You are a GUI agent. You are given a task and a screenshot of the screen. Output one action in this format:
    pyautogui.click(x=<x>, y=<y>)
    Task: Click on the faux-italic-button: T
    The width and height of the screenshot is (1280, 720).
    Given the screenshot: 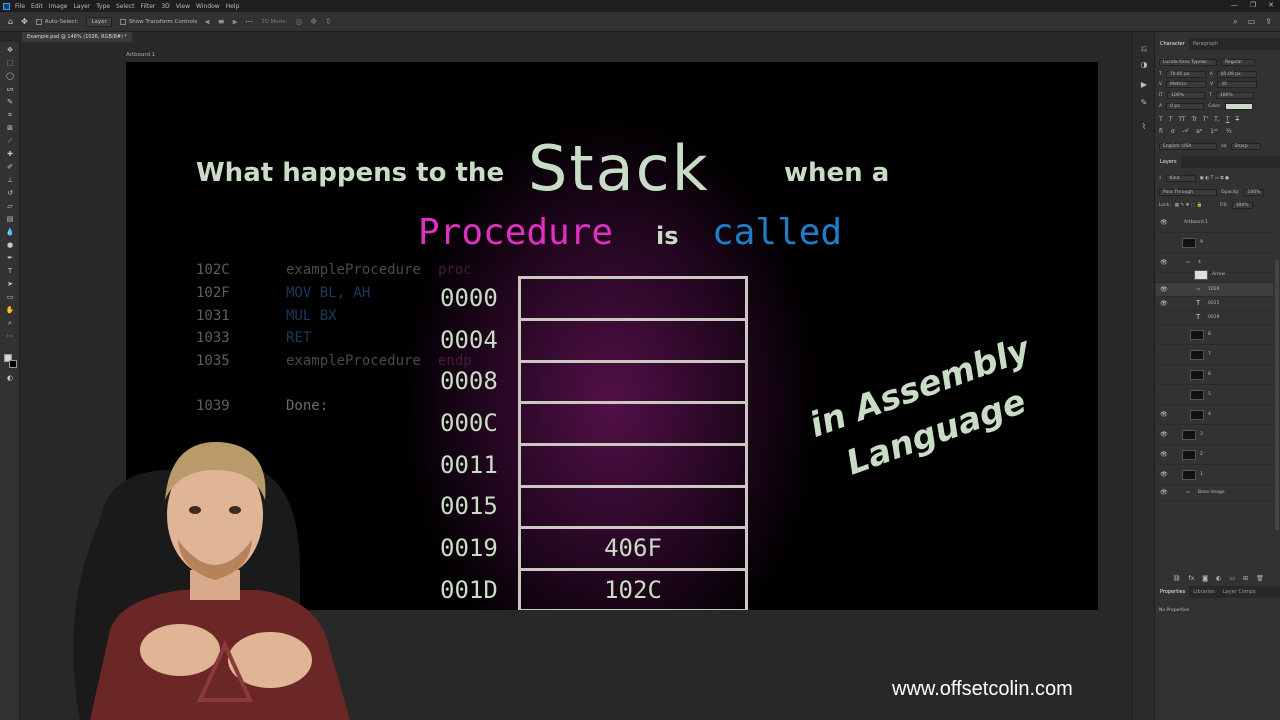 What is the action you would take?
    pyautogui.click(x=1171, y=119)
    